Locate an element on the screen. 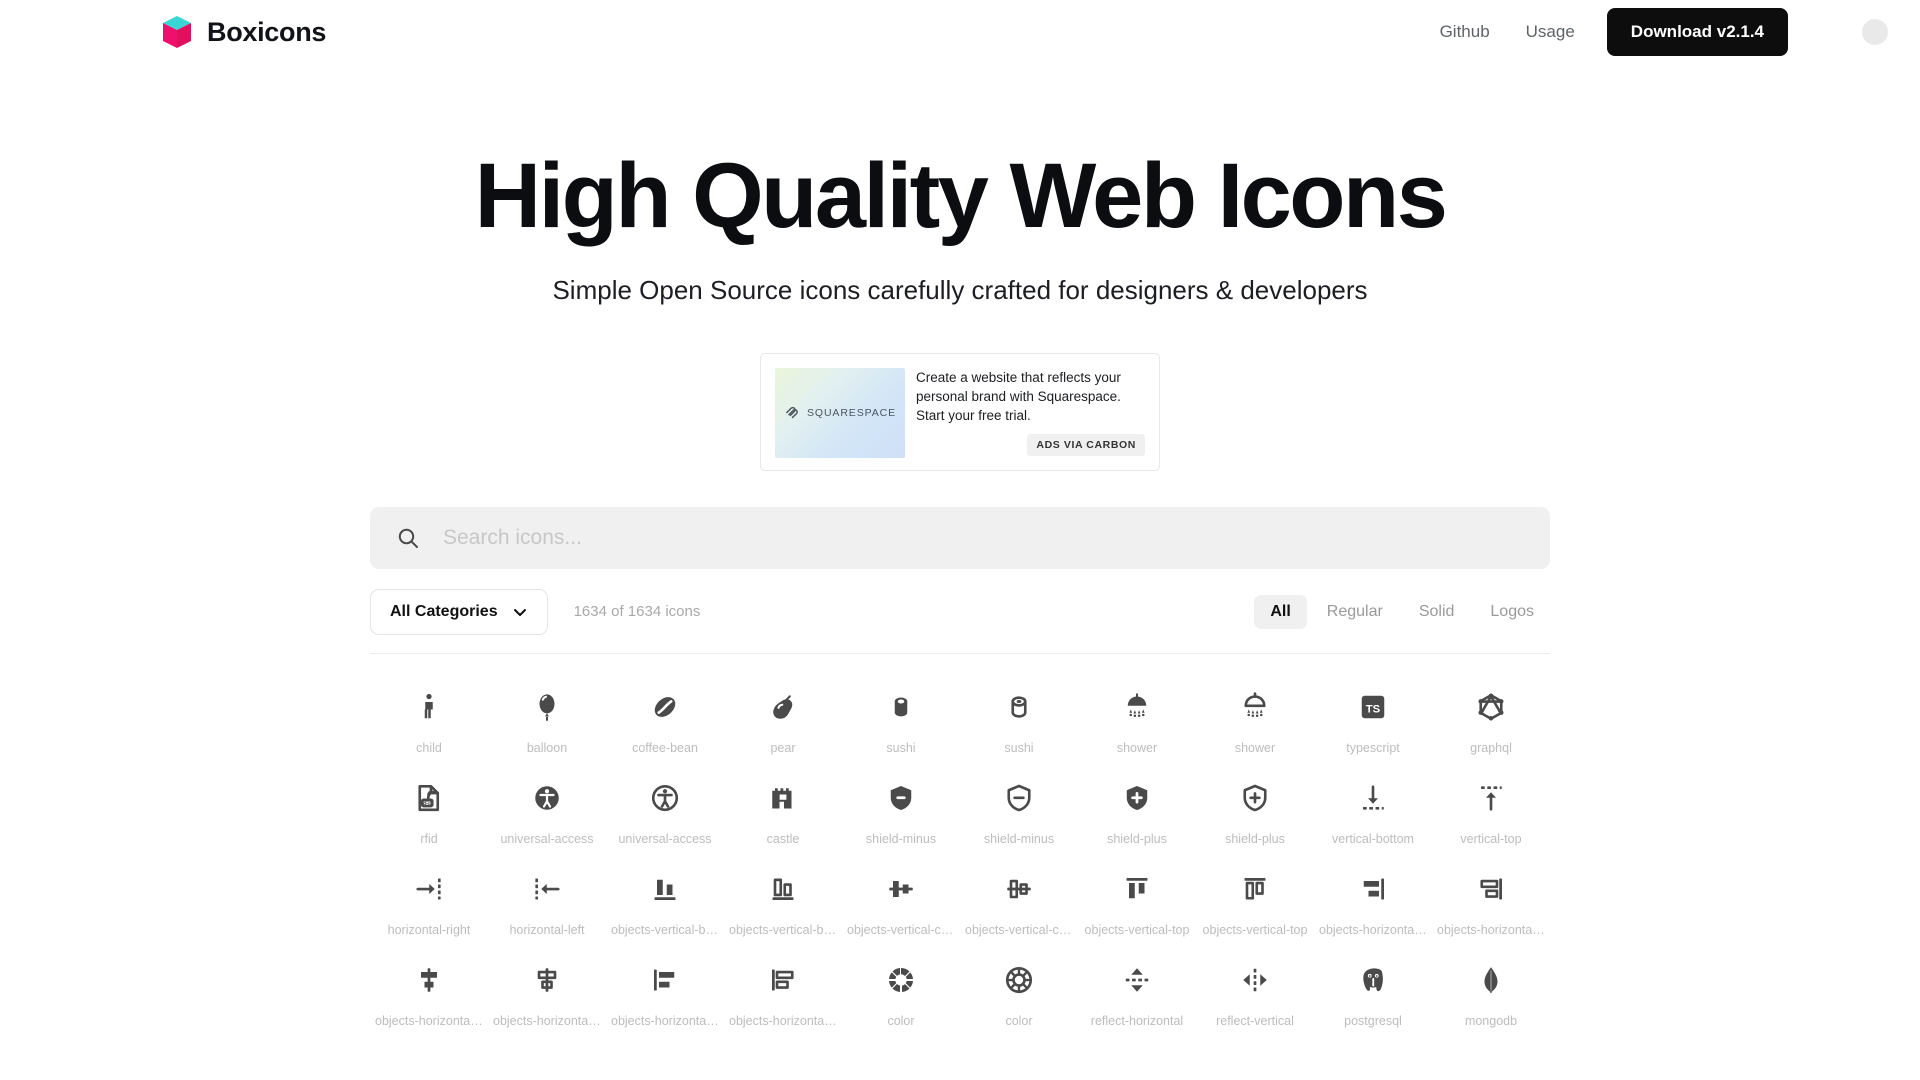 This screenshot has height=1080, width=1920. icon-cell: coffee-bean is located at coordinates (665, 721).